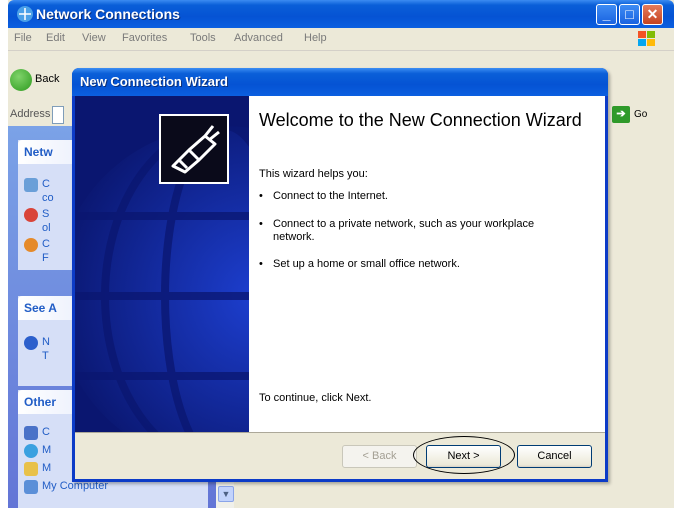  I want to click on maximize-button: □, so click(629, 14).